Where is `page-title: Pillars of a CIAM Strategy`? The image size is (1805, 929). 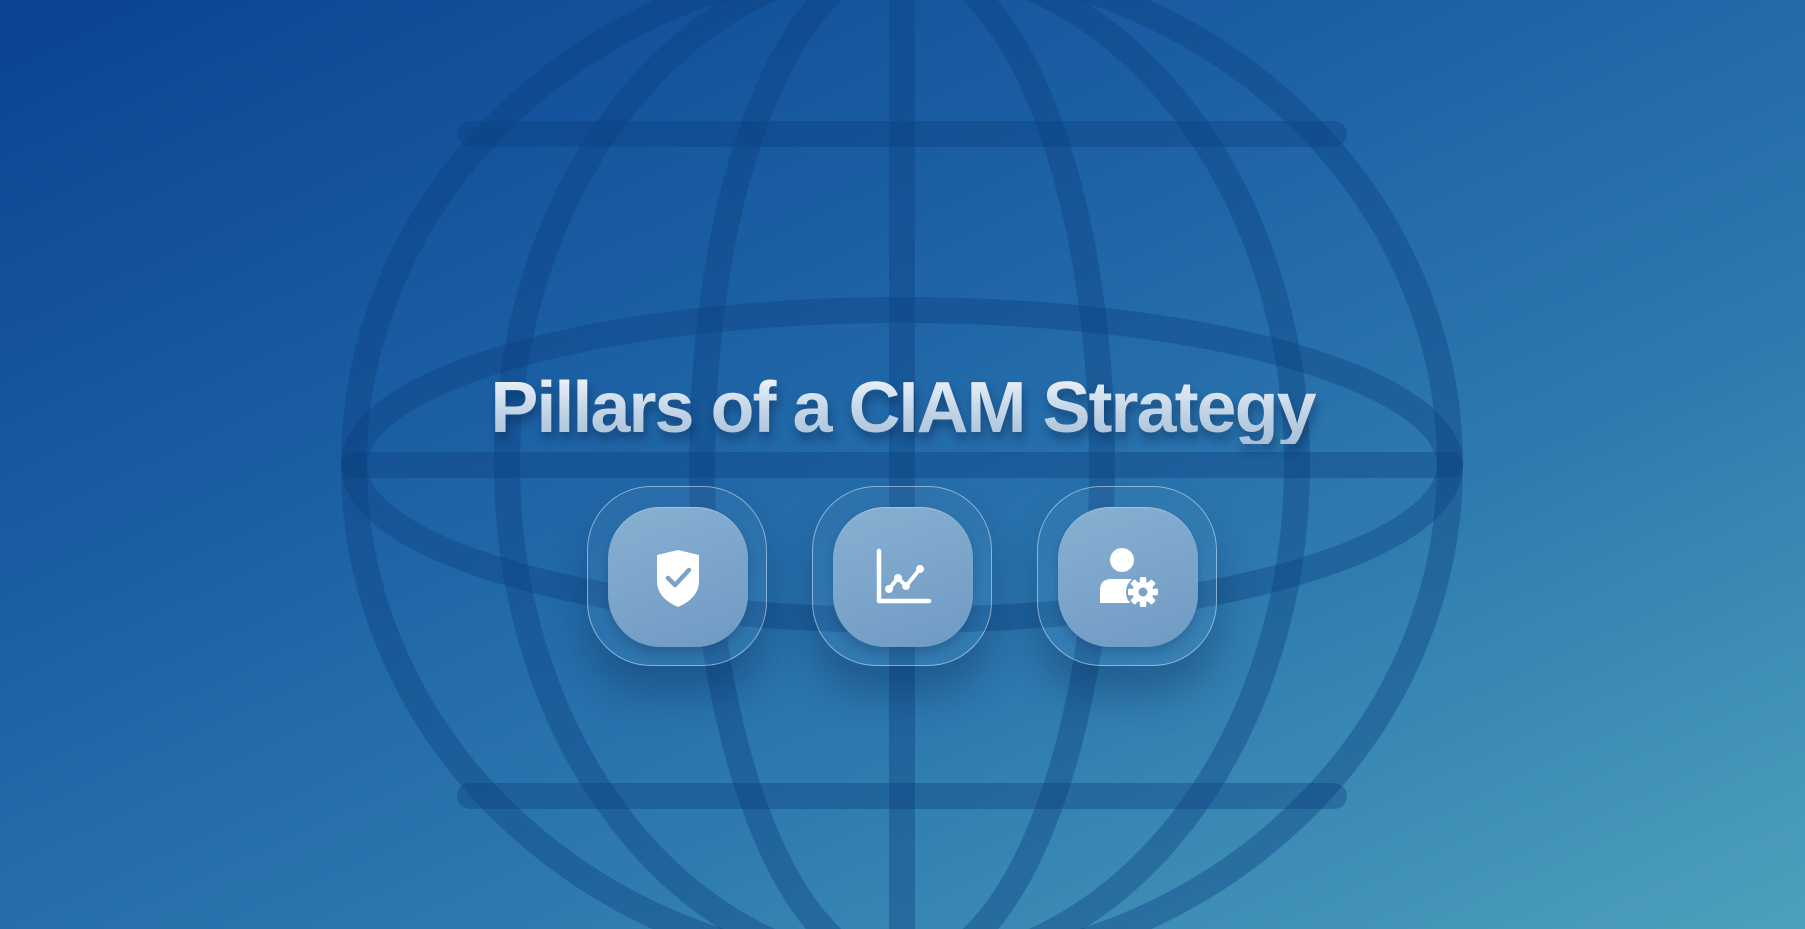 page-title: Pillars of a CIAM Strategy is located at coordinates (902, 408).